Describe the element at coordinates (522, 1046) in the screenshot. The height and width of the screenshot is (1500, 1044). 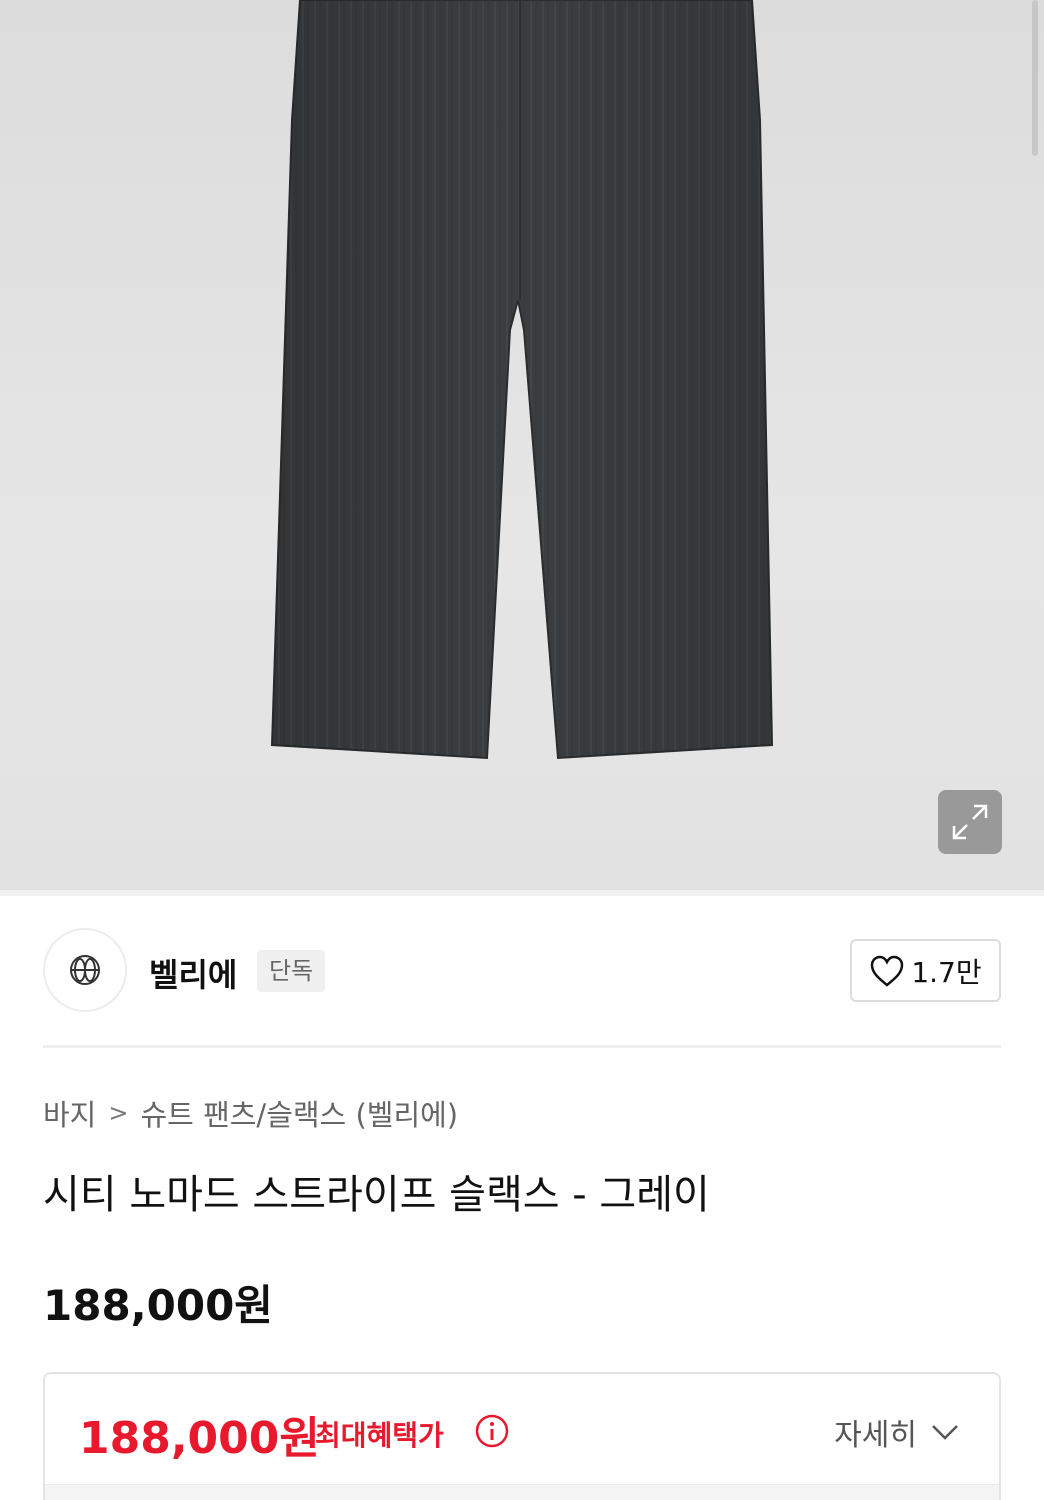
I see `section-divider` at that location.